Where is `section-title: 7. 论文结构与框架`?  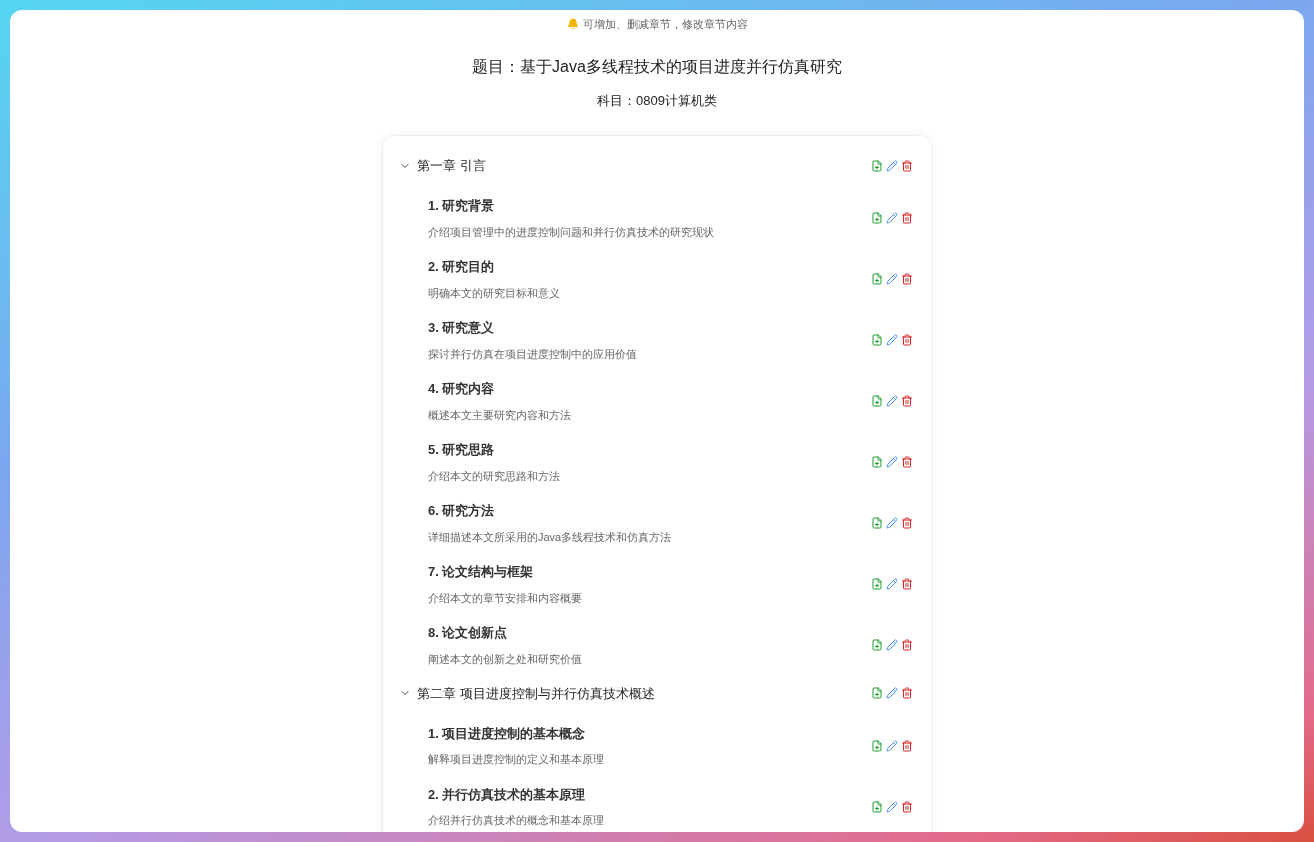
section-title: 7. 论文结构与框架 is located at coordinates (481, 572).